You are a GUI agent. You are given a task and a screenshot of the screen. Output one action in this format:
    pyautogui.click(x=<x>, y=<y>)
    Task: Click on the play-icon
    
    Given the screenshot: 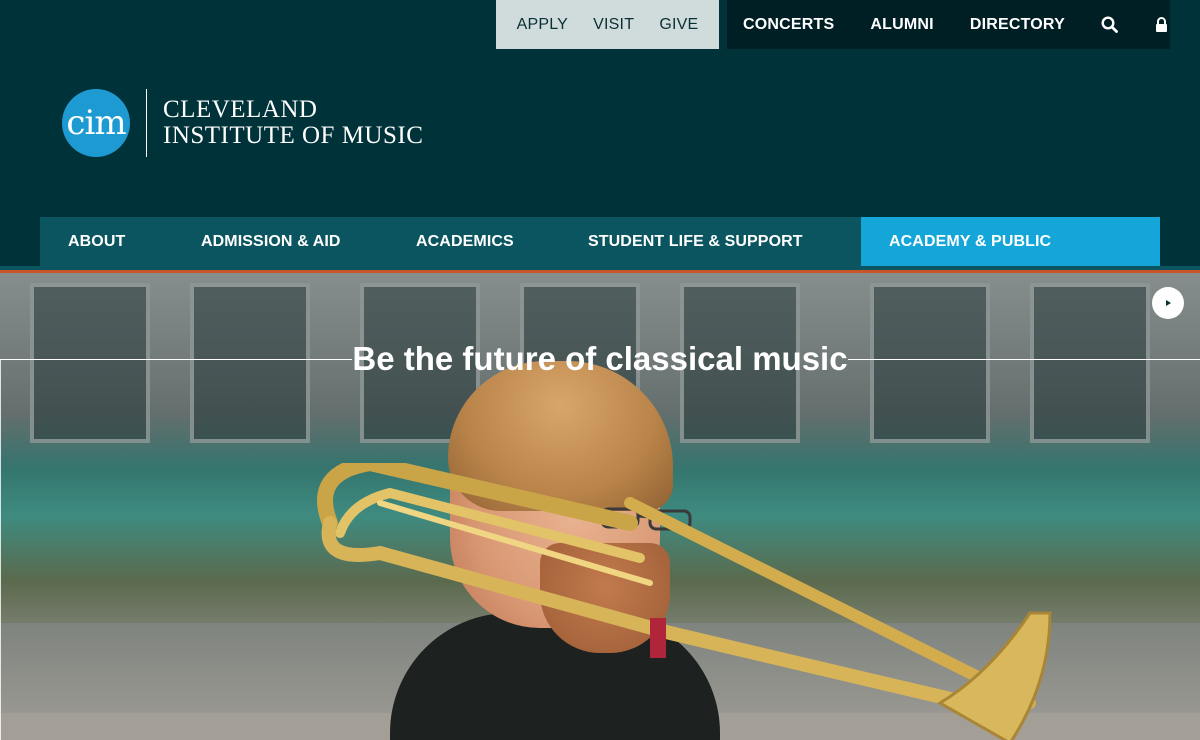 What is the action you would take?
    pyautogui.click(x=1168, y=303)
    